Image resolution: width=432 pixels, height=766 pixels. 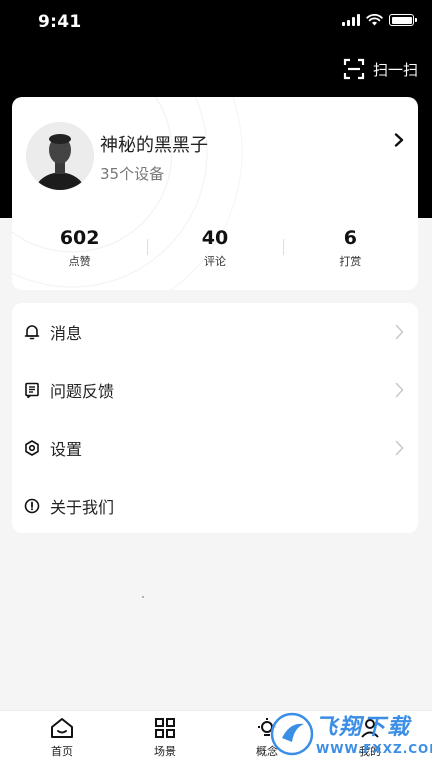 I want to click on stat-value: 40, so click(x=215, y=238).